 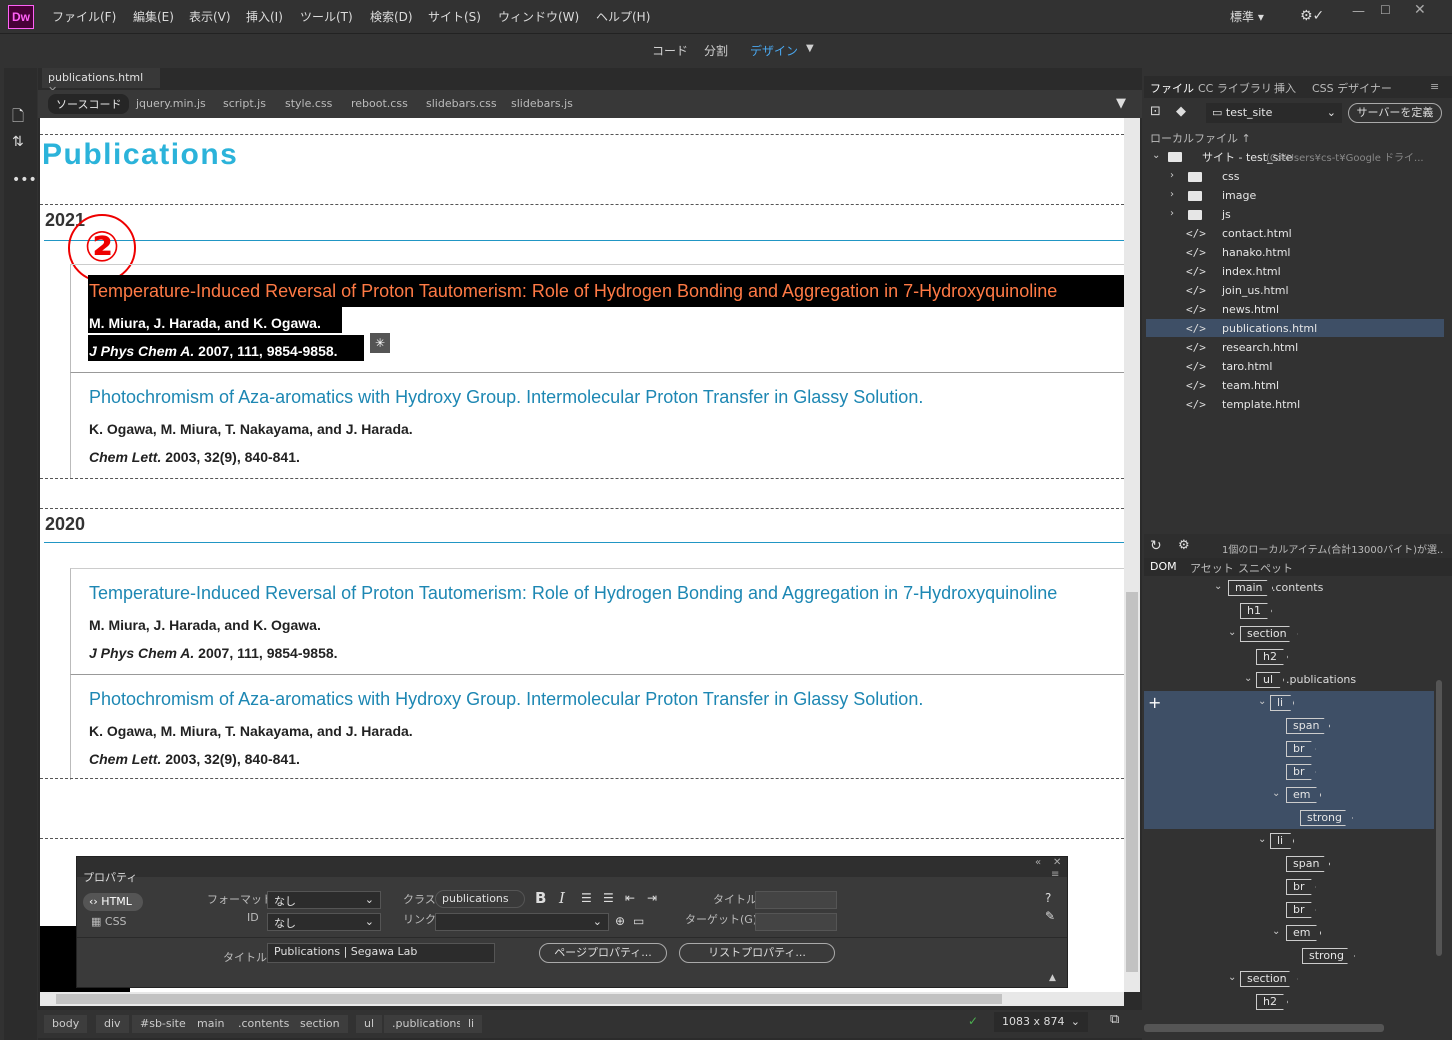 I want to click on unordered-list-icon: ☰, so click(x=586, y=898).